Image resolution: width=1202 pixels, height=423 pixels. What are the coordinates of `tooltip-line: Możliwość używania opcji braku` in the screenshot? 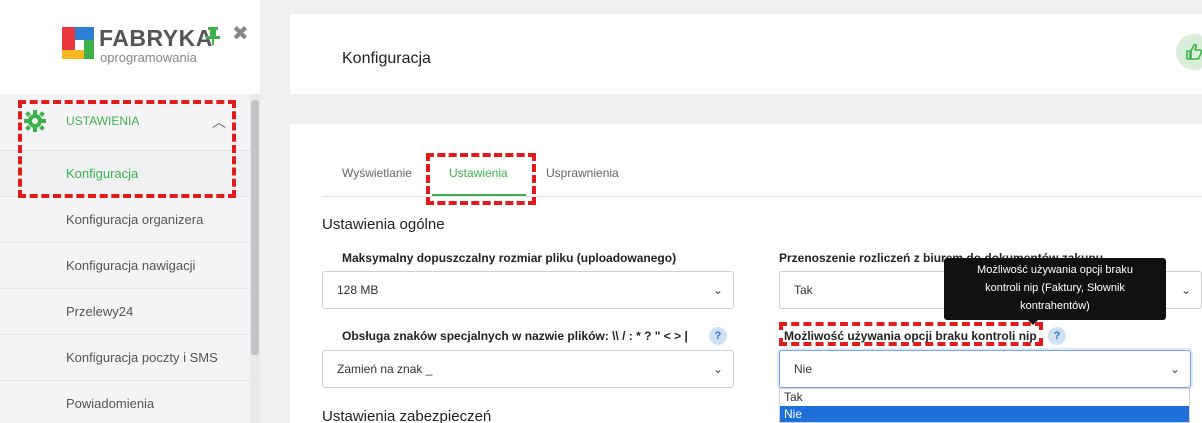 It's located at (1055, 270).